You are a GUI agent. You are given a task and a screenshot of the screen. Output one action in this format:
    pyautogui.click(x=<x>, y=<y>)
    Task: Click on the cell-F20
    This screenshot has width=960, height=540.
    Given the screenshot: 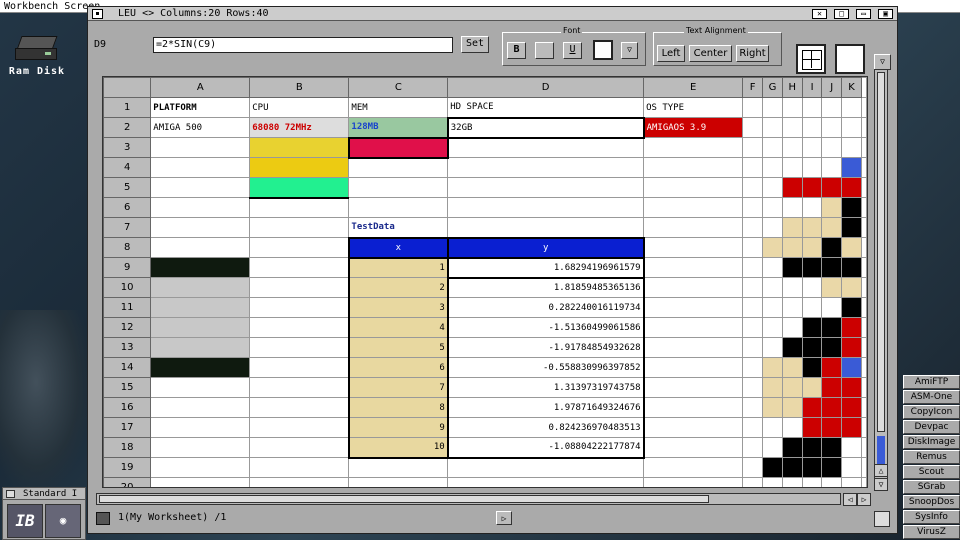 What is the action you would take?
    pyautogui.click(x=753, y=482)
    